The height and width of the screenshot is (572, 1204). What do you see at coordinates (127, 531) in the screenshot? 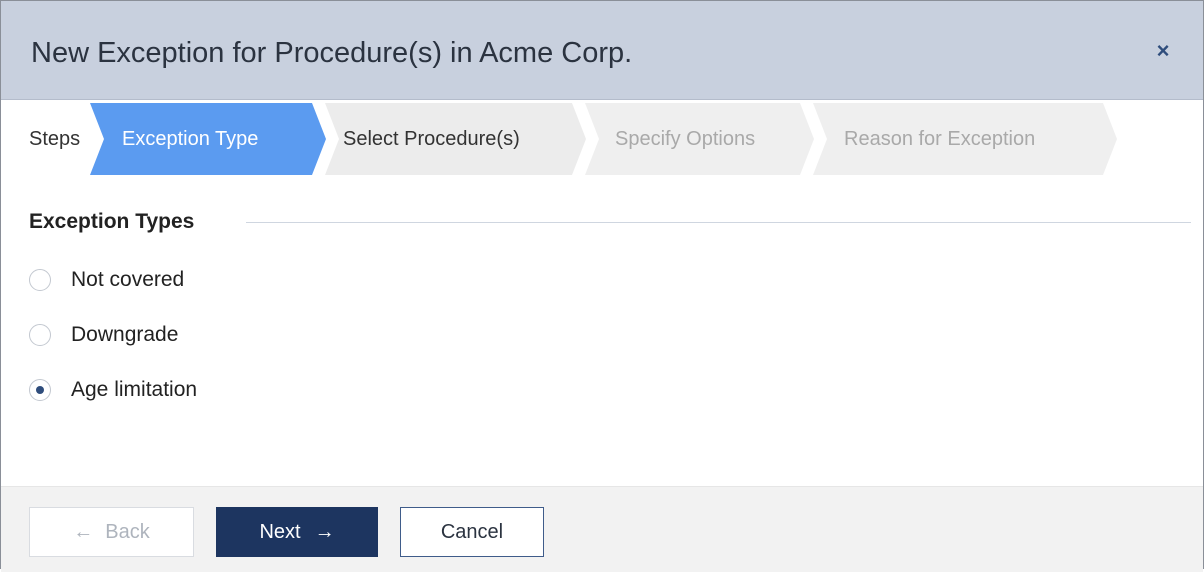
I see `back-label: Back` at bounding box center [127, 531].